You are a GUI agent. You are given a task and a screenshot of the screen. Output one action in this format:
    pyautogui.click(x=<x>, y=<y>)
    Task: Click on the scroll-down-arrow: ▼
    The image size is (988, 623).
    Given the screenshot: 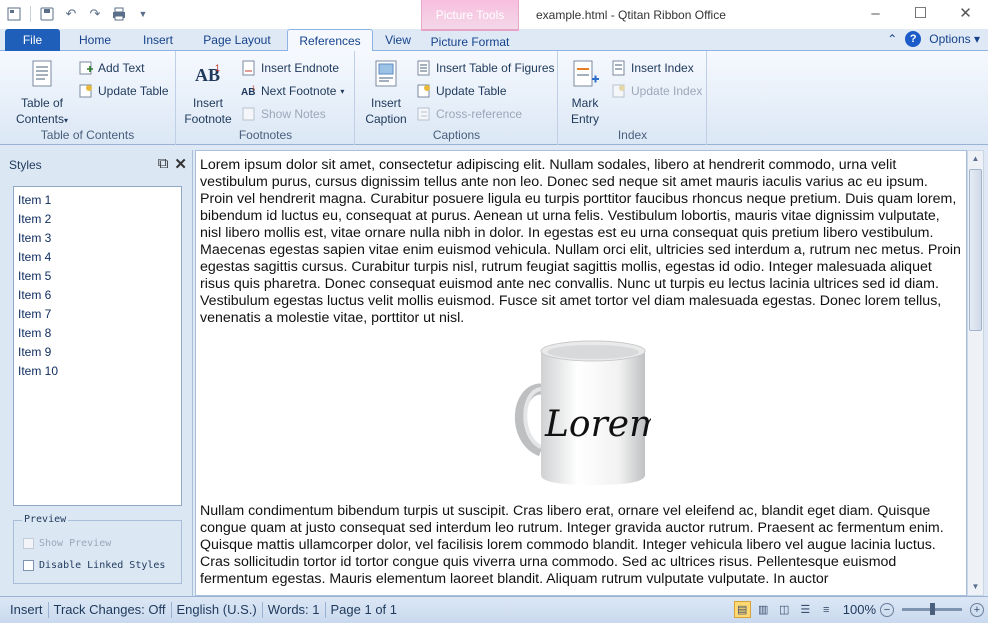 What is the action you would take?
    pyautogui.click(x=975, y=587)
    